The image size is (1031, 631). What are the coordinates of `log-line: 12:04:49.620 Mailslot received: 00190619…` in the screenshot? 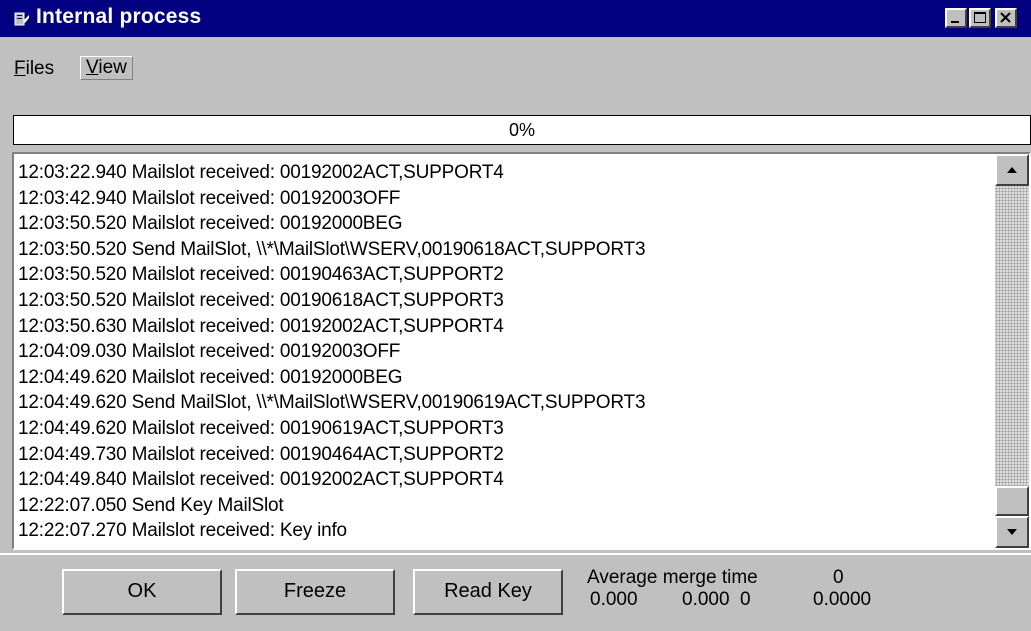 It's located at (261, 428).